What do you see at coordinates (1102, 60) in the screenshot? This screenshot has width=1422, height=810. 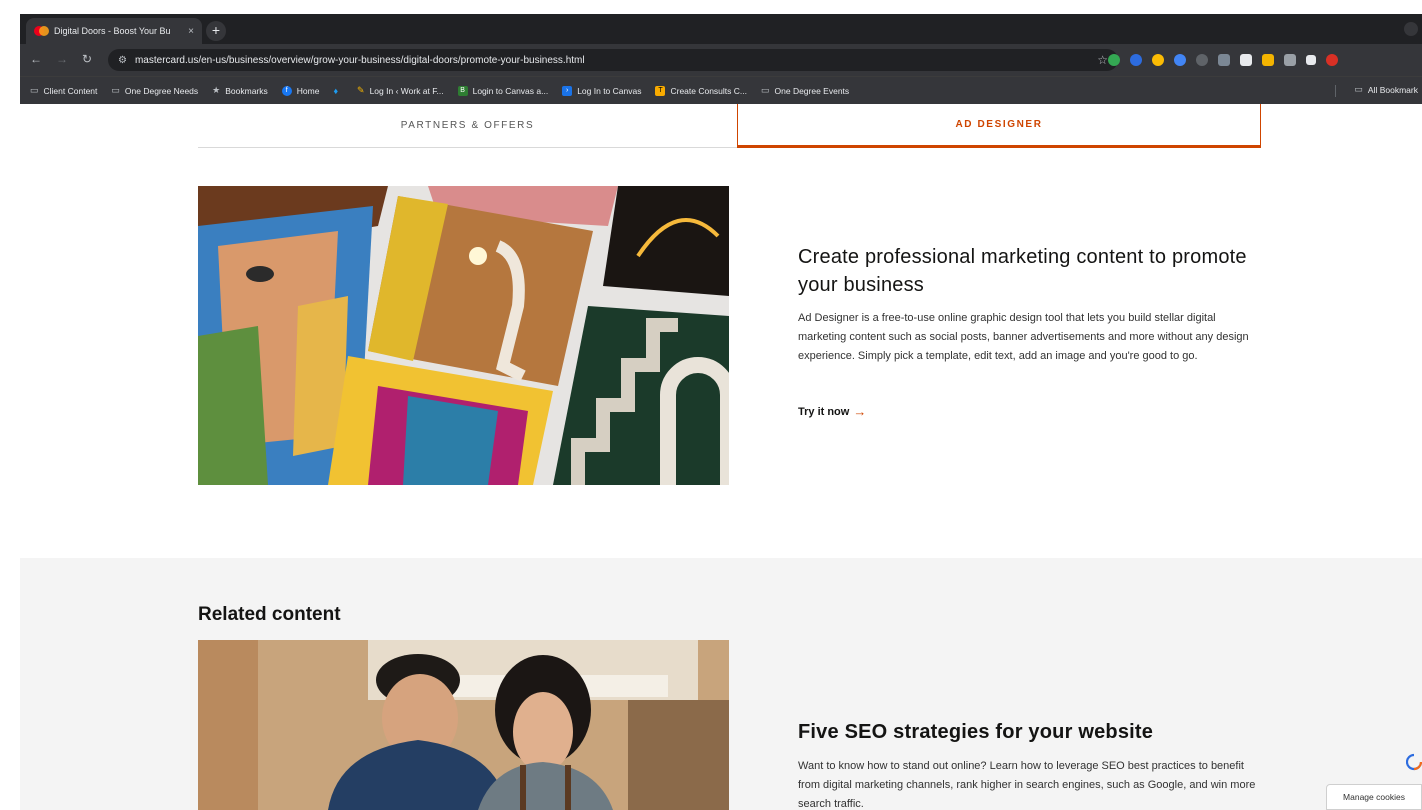 I see `bookmark-star-icon: ☆` at bounding box center [1102, 60].